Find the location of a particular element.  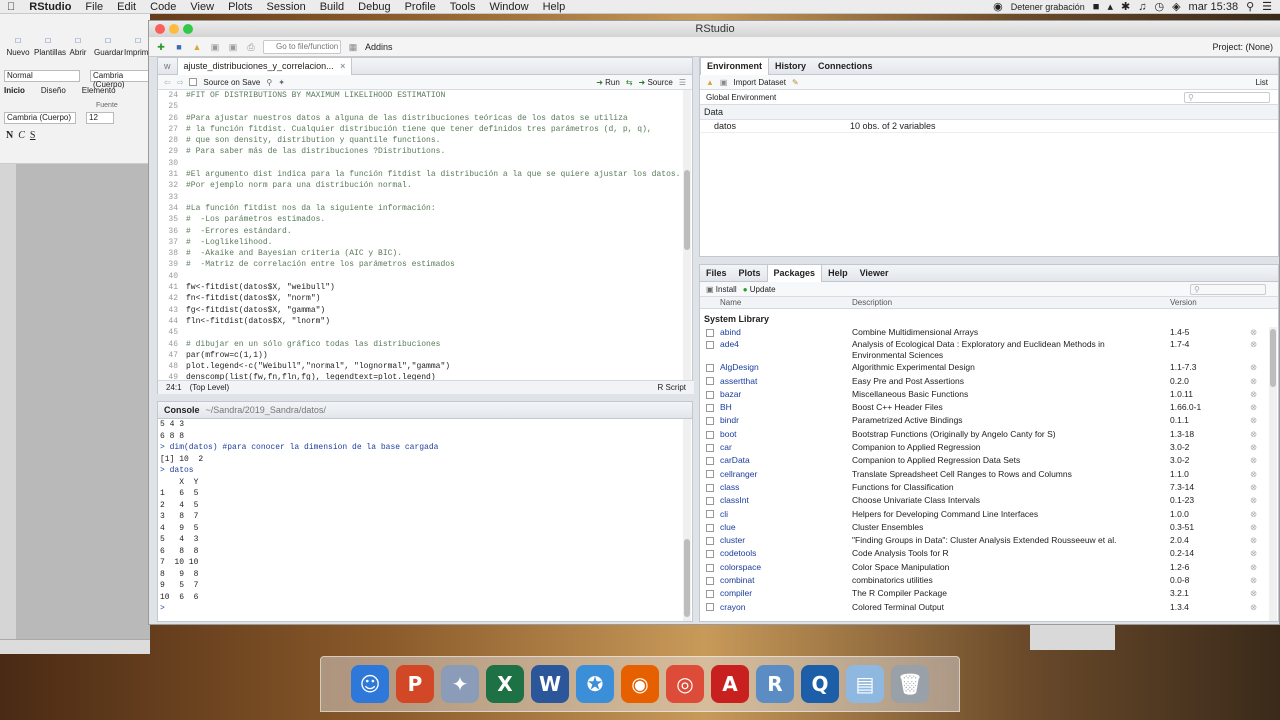

code-line: 36 # -Errores estándard. is located at coordinates (420, 231).